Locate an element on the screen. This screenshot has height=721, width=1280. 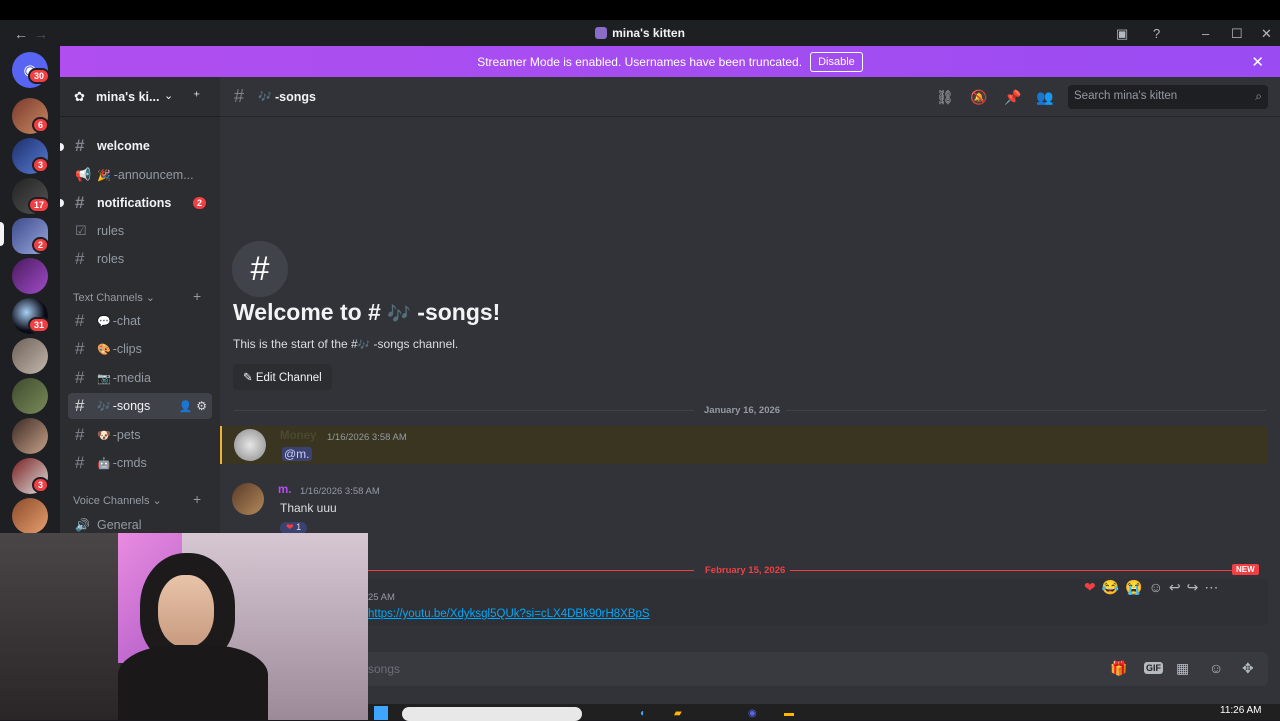
channel-welcome: # welcome is located at coordinates (140, 146).